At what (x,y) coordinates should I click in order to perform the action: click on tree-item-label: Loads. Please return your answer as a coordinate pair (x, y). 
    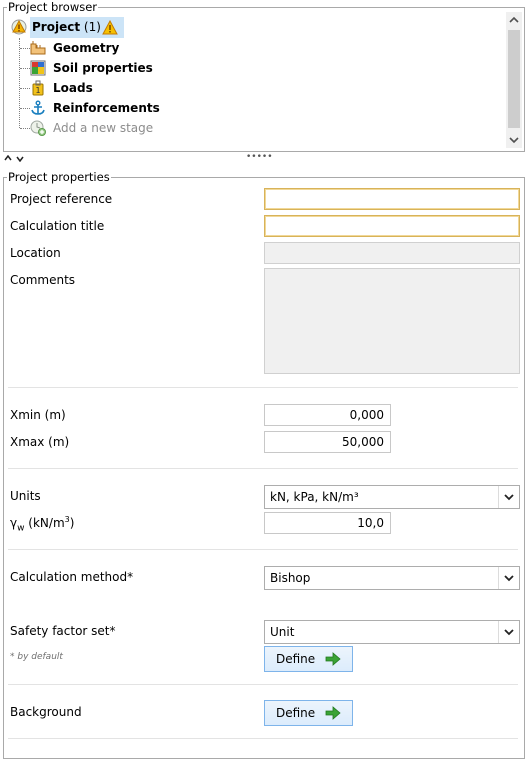
    Looking at the image, I should click on (73, 88).